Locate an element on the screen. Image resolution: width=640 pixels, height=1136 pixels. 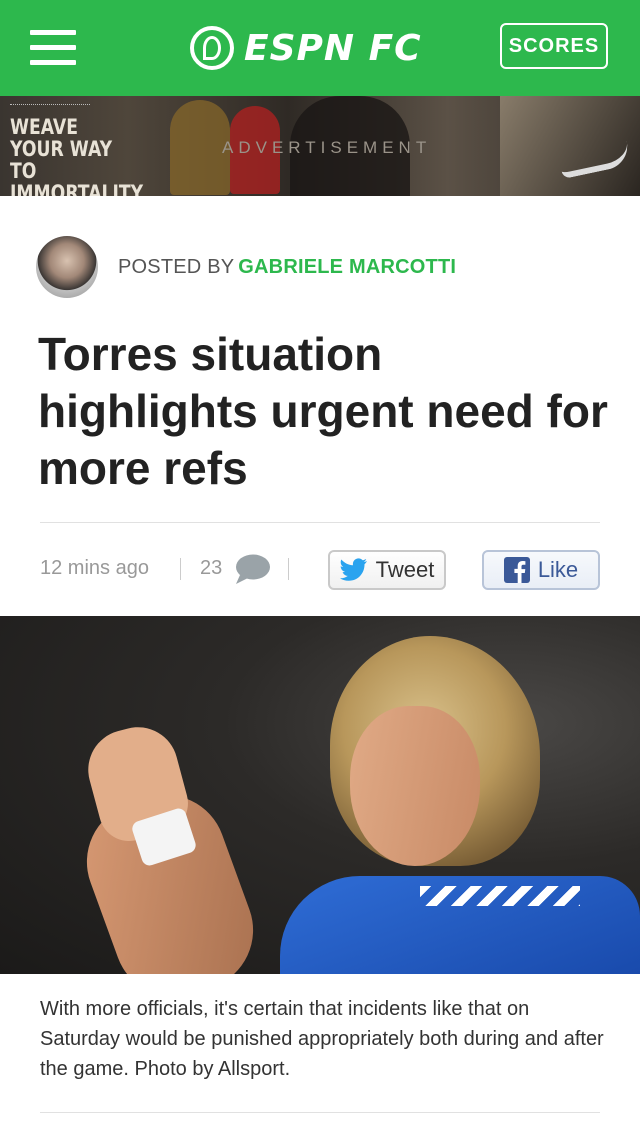
tweet-label: Tweet is located at coordinates (405, 569).